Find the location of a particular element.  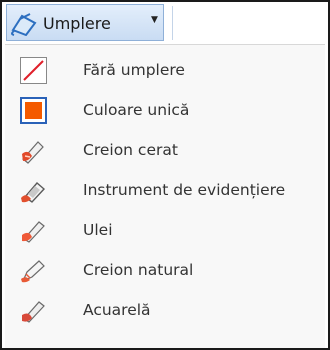

menu-item-label: Instrument de evidențiere is located at coordinates (184, 190).